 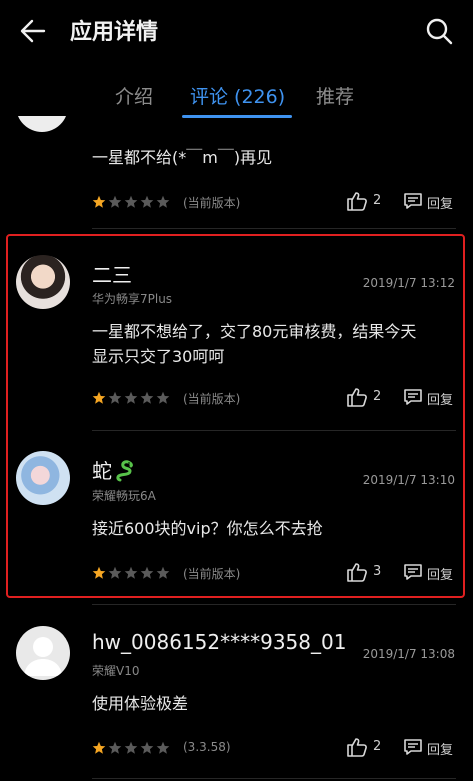 I want to click on comment-text-line: 显示只交了30呵呵, so click(x=158, y=356).